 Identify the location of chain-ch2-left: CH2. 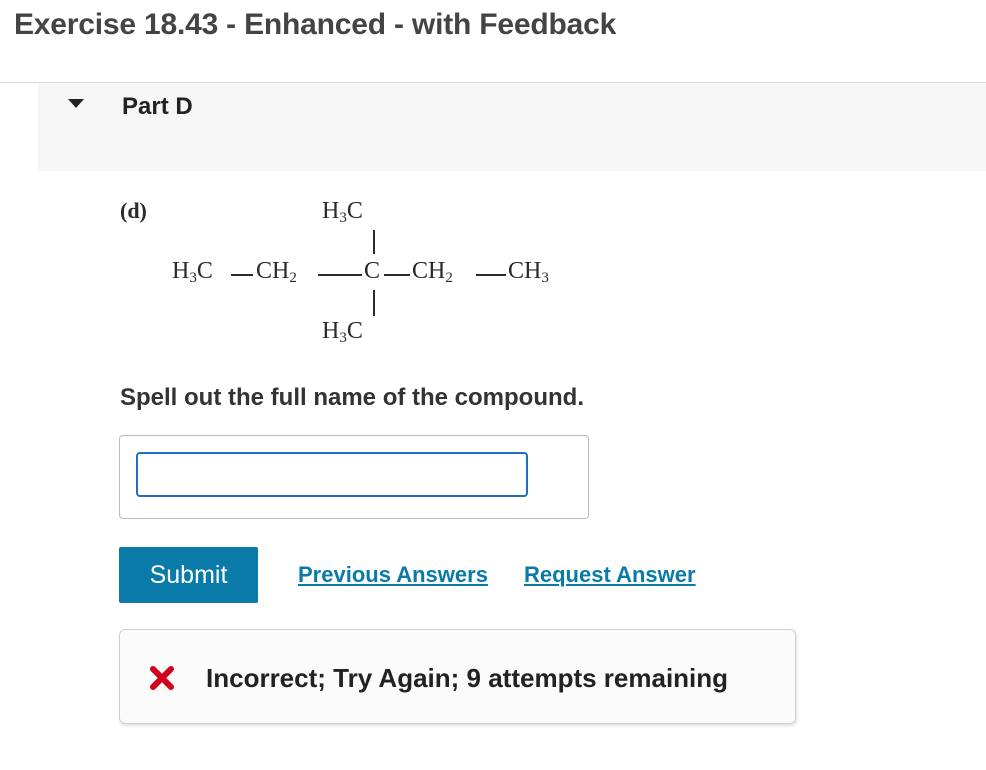
(276, 272).